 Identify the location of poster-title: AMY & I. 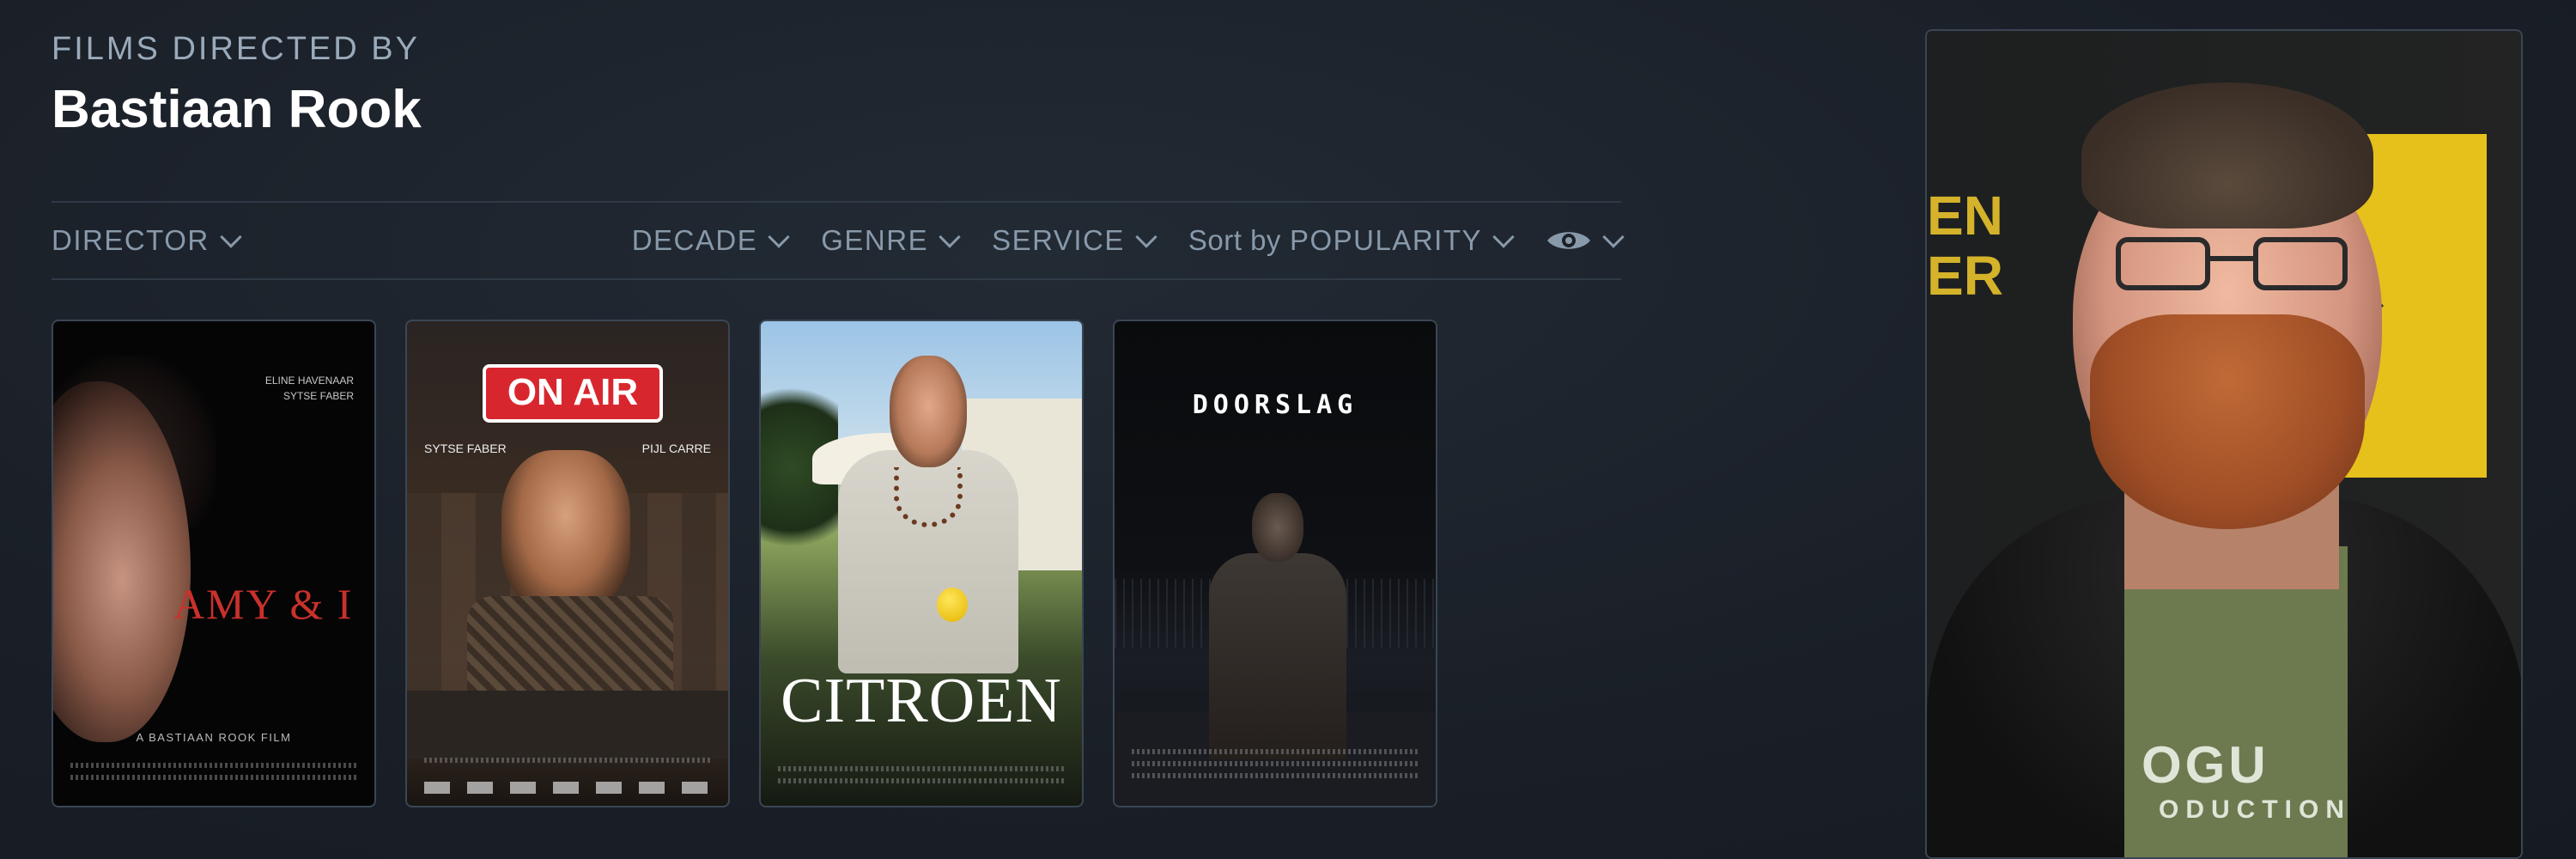
(263, 604).